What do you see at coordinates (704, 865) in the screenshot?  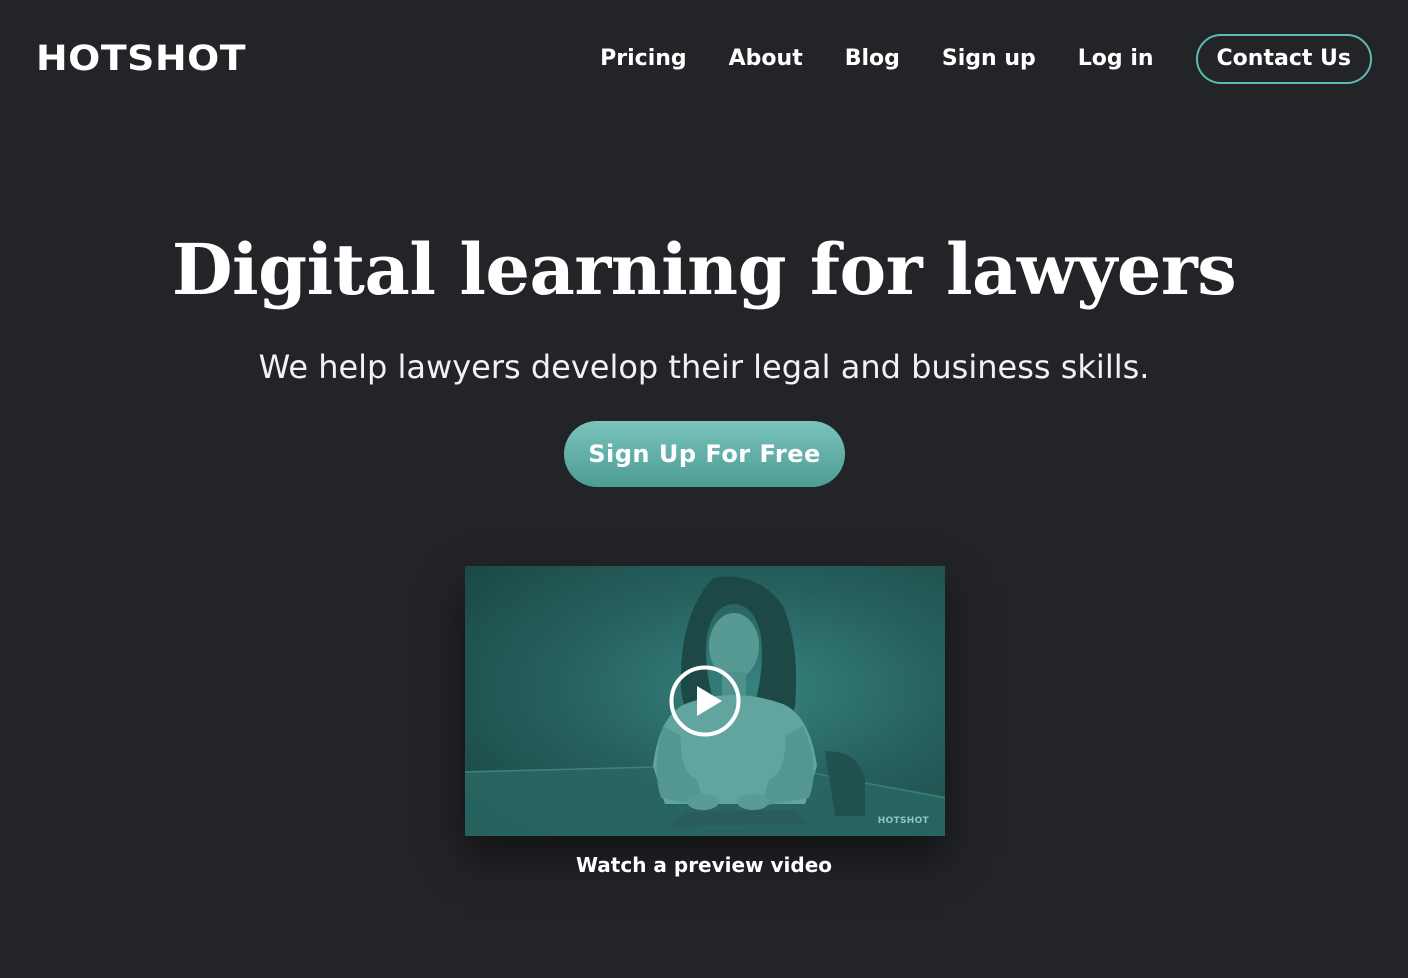 I see `video-caption: Watch a preview video` at bounding box center [704, 865].